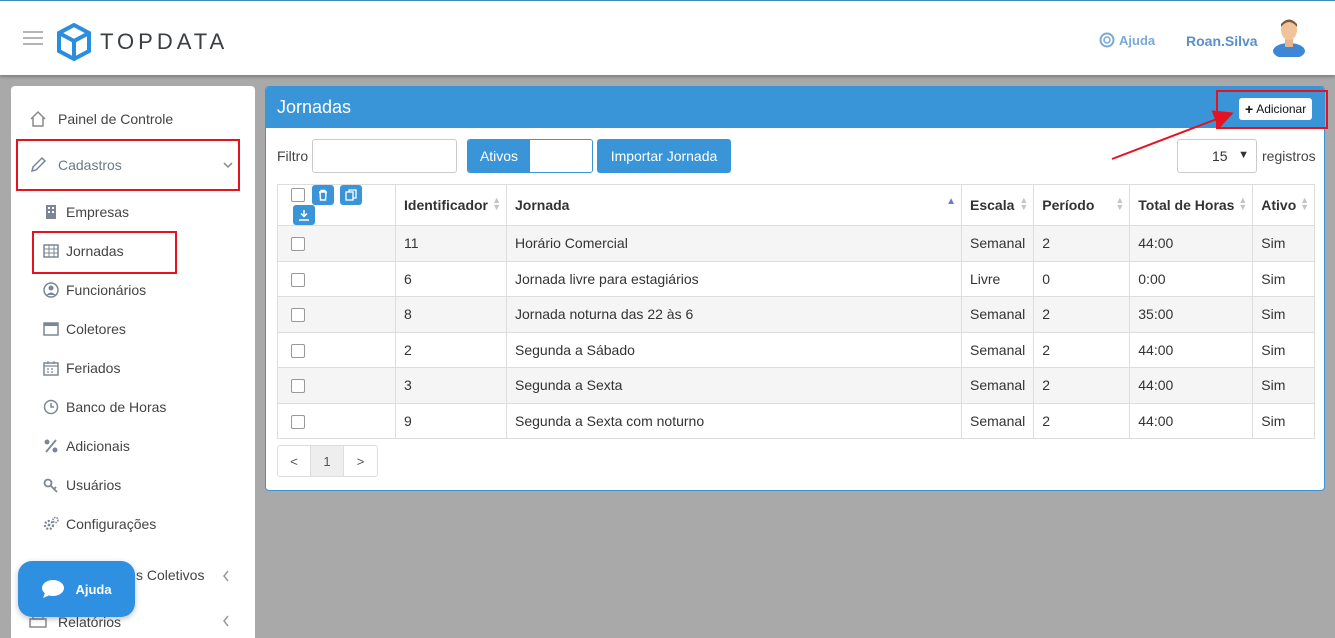 The width and height of the screenshot is (1335, 638). What do you see at coordinates (350, 195) in the screenshot?
I see `copy-button` at bounding box center [350, 195].